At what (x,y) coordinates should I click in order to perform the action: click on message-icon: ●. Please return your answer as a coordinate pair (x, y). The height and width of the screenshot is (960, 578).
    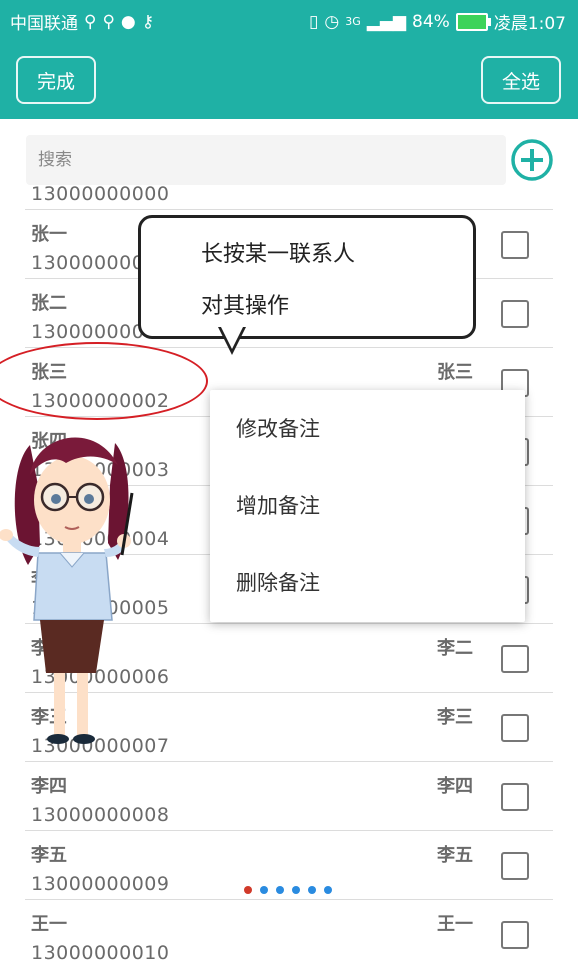
    Looking at the image, I should click on (128, 21).